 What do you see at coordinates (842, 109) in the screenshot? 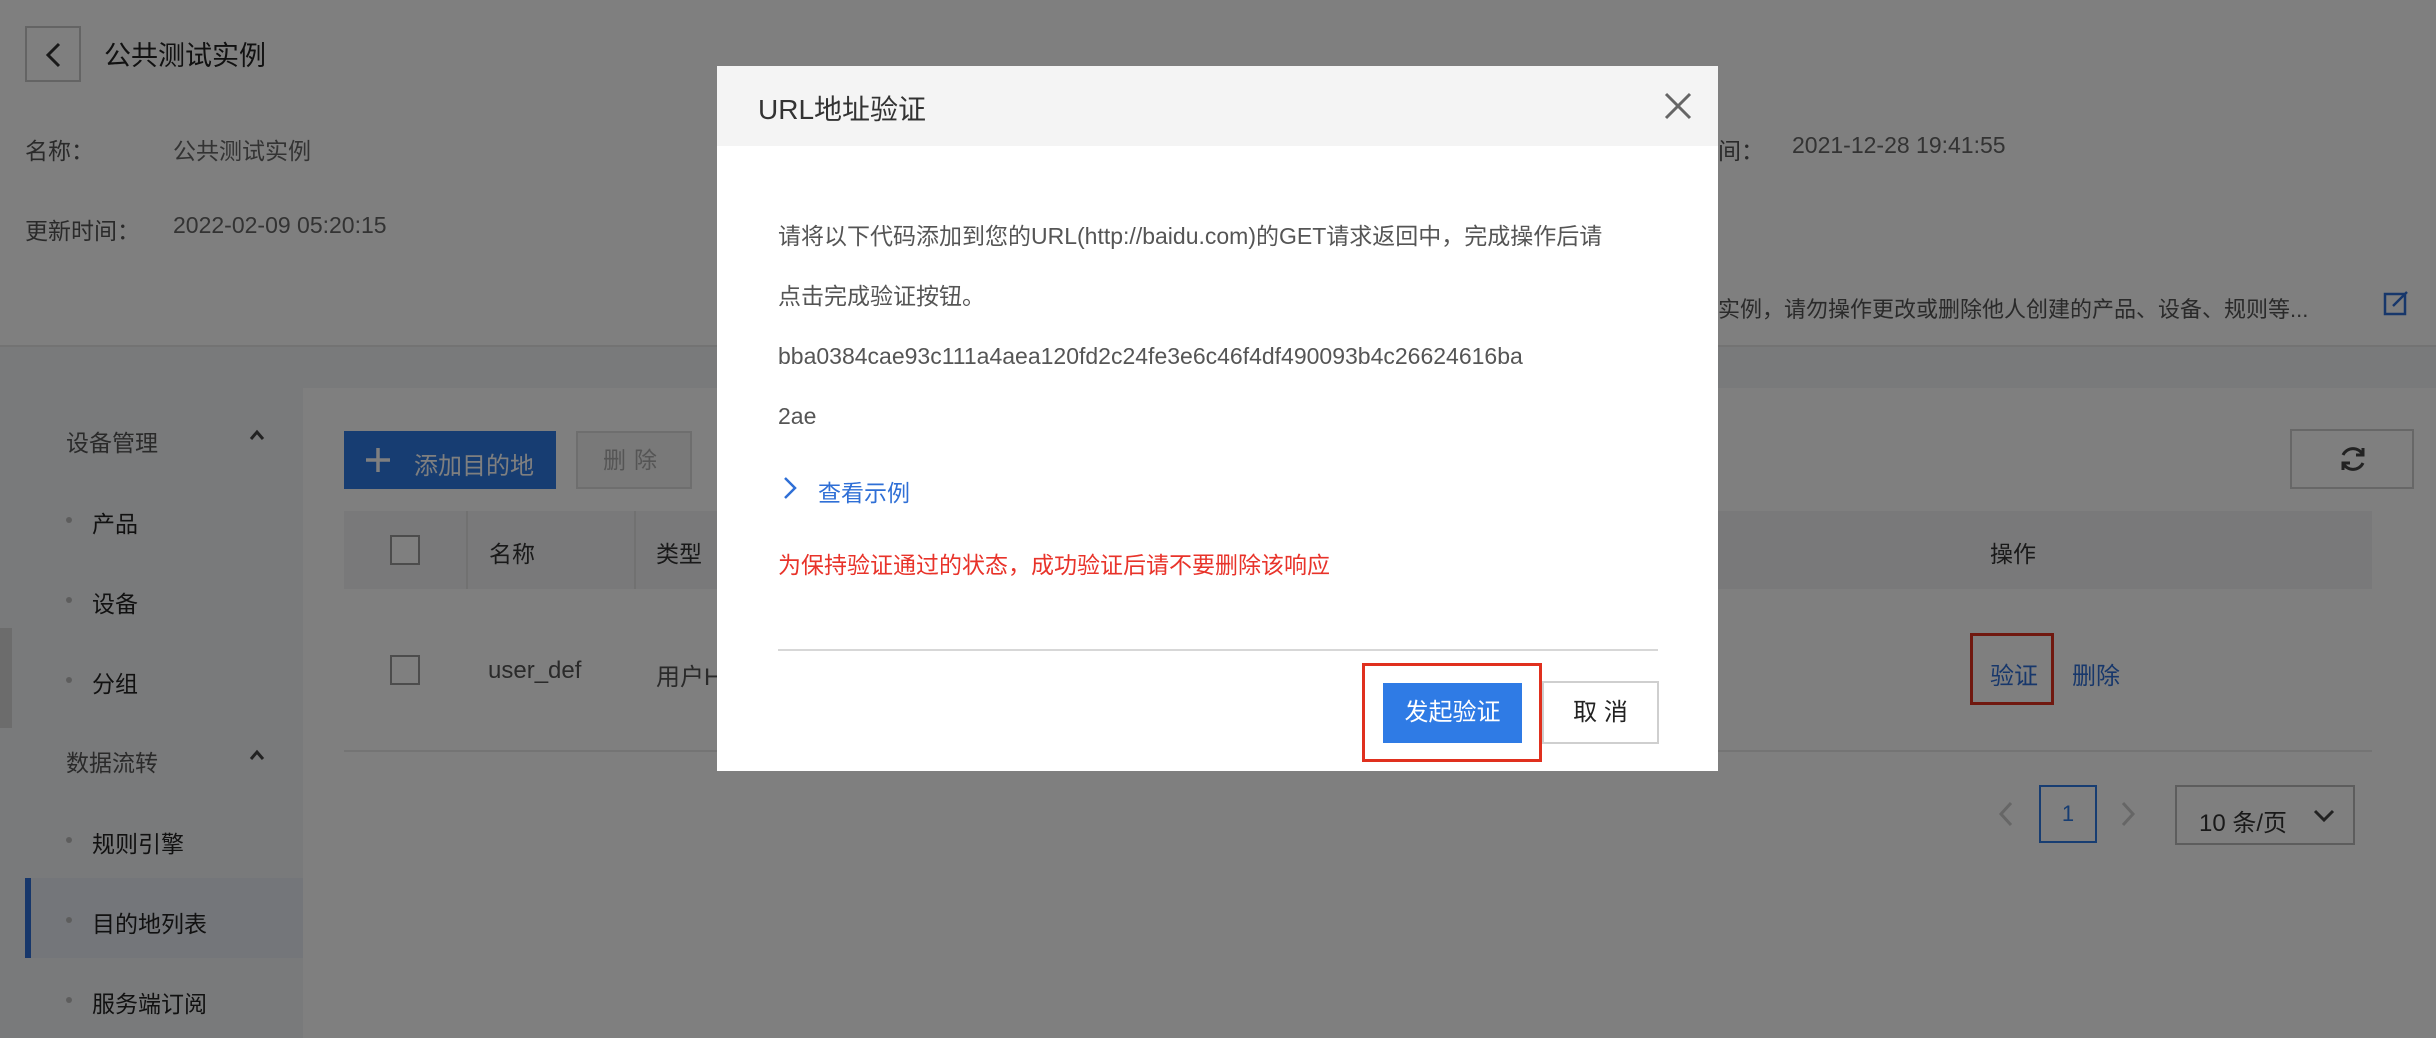
I see `dialog-title: URL地址验证` at bounding box center [842, 109].